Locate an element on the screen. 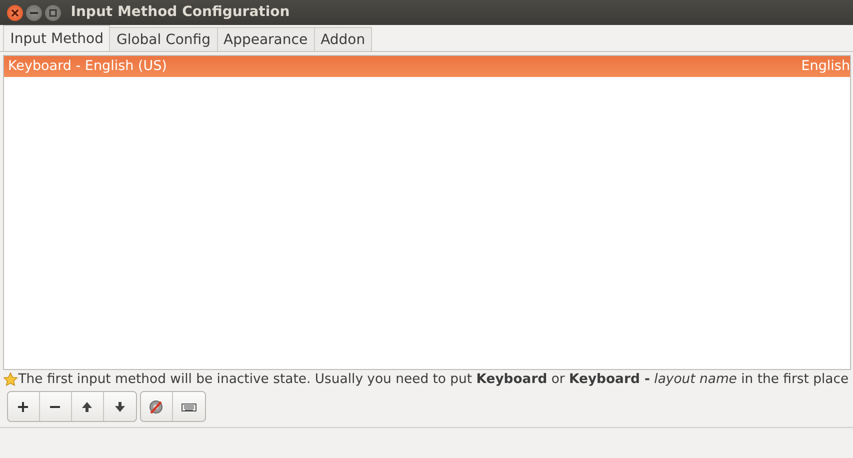  window-title: Input Method Configuration is located at coordinates (180, 12).